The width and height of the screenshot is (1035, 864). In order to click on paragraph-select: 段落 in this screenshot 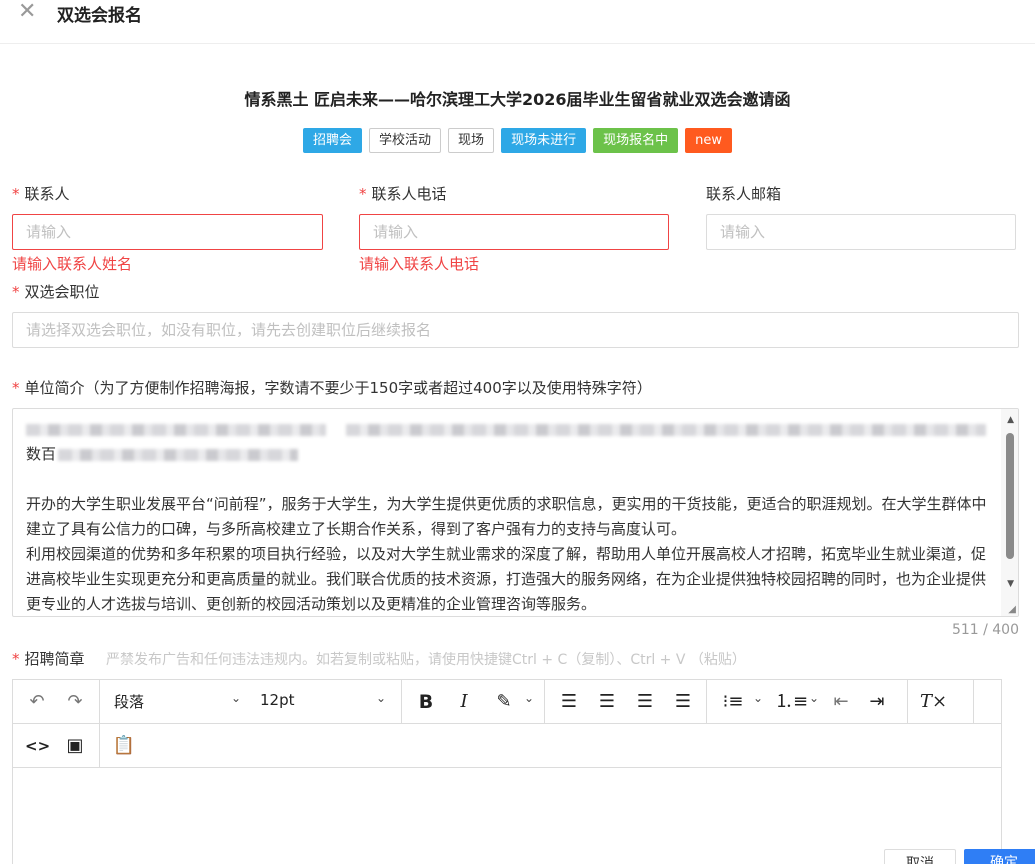, I will do `click(129, 701)`.